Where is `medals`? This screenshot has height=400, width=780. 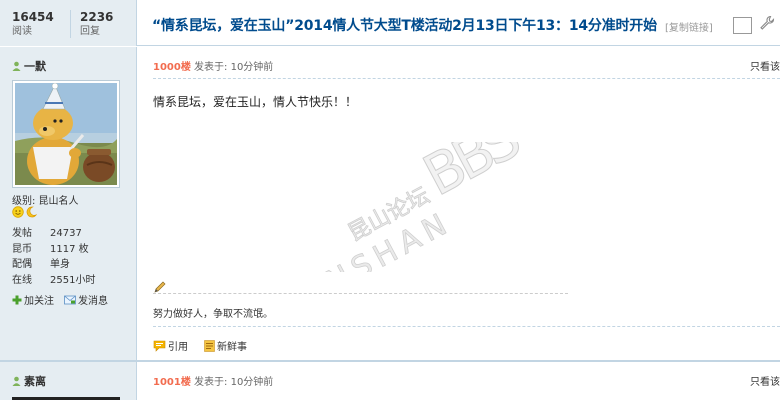 medals is located at coordinates (24, 212).